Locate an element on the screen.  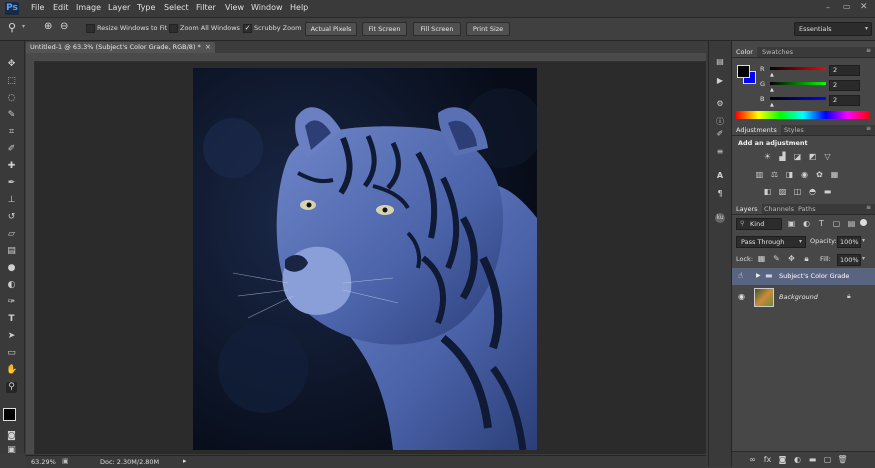
lock-position-icon: ✥ is located at coordinates (791, 258).